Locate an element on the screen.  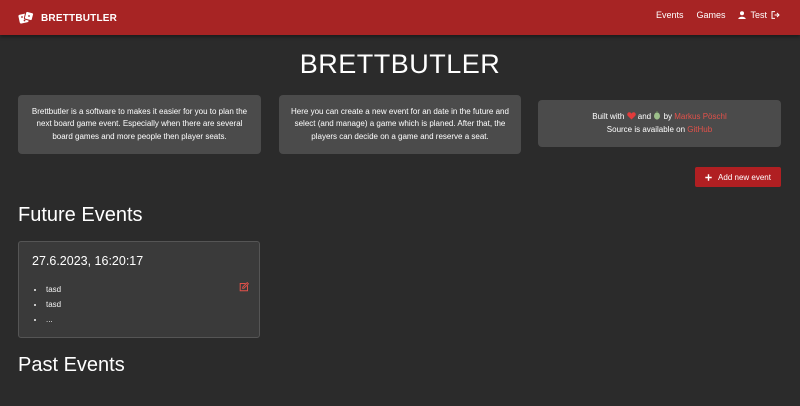
add-event-button: Add new event is located at coordinates (738, 177).